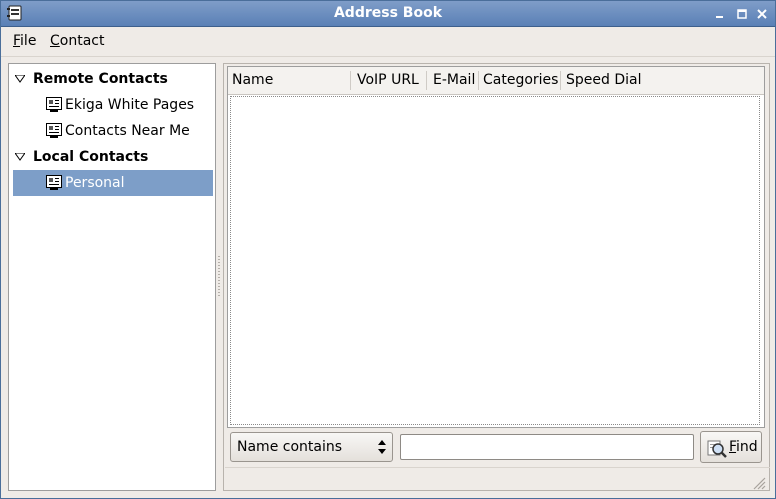 Image resolution: width=776 pixels, height=499 pixels. Describe the element at coordinates (743, 447) in the screenshot. I see `find-button-label: Find` at that location.